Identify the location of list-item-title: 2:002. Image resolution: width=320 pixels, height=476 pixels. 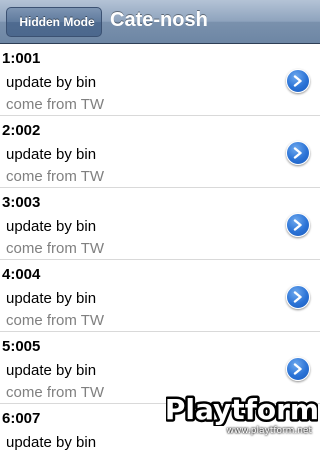
(21, 130).